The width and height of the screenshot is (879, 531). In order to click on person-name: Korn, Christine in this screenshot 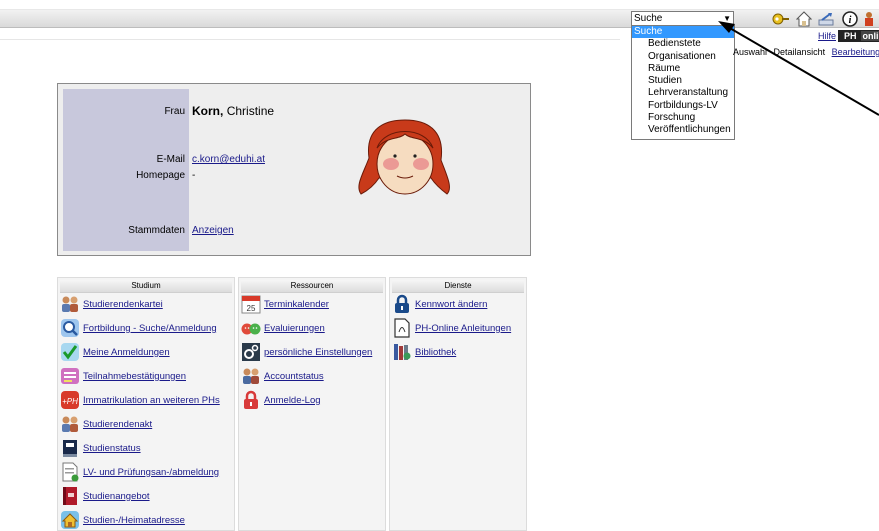, I will do `click(233, 111)`.